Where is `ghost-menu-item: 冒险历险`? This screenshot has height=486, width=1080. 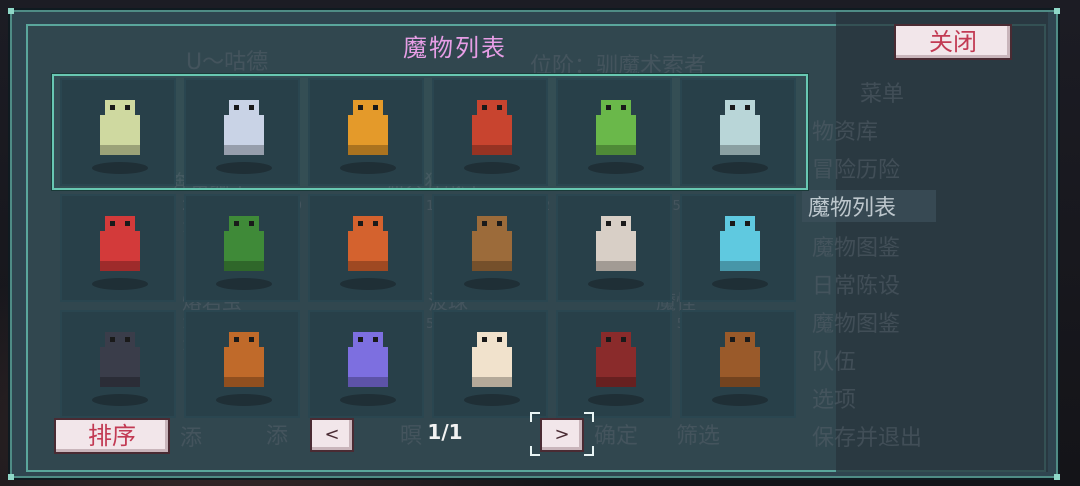
ghost-menu-item: 冒险历险 is located at coordinates (856, 170).